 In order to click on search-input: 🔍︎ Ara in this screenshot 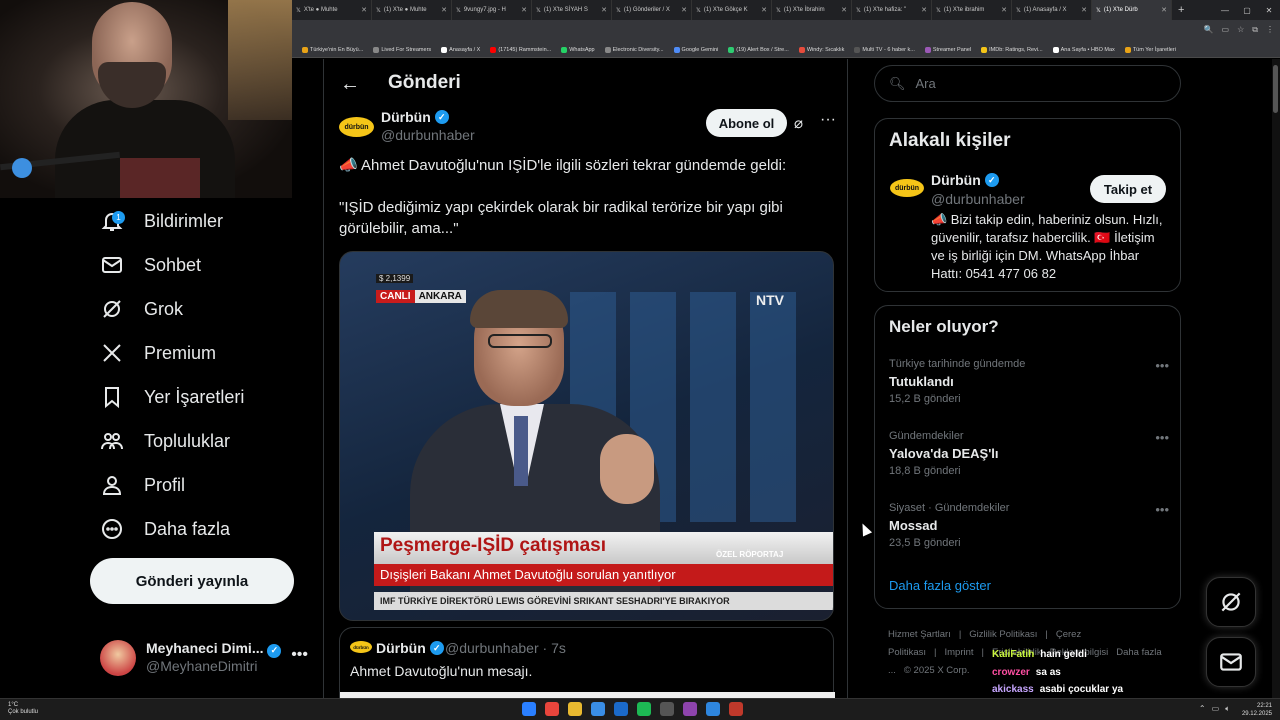, I will do `click(1027, 83)`.